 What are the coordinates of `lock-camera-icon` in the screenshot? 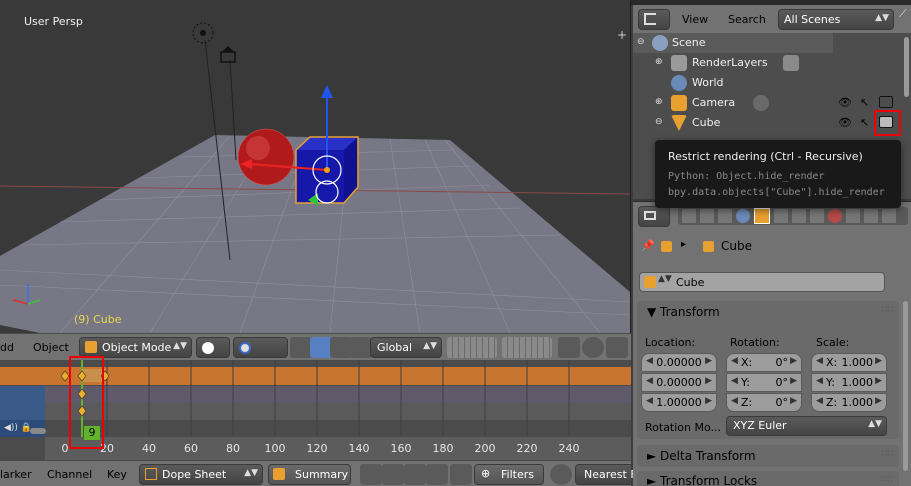 It's located at (569, 347).